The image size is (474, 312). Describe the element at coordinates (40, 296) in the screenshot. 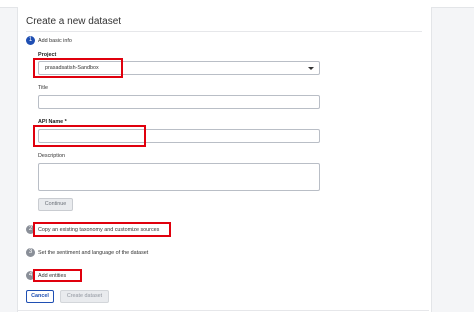

I see `cancel-button: Cancel` at that location.